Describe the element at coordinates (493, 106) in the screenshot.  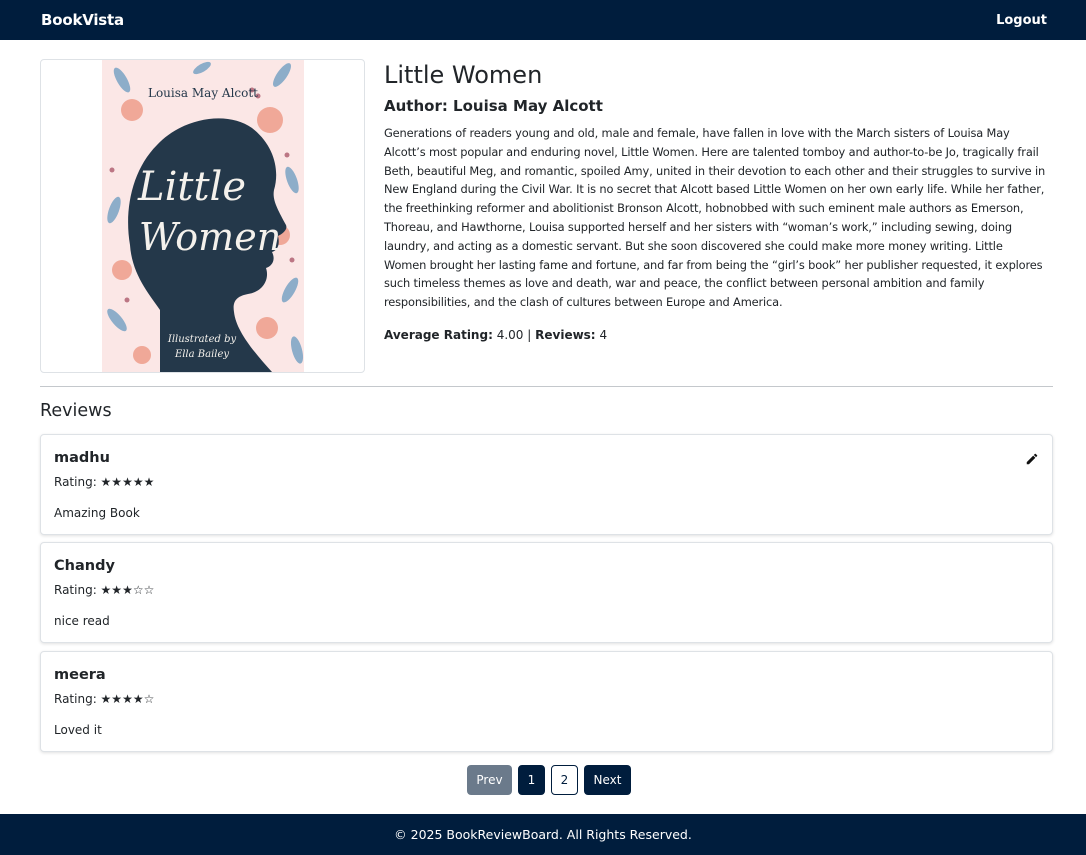
I see `book-author: Author: Louisa May Alcott` at that location.